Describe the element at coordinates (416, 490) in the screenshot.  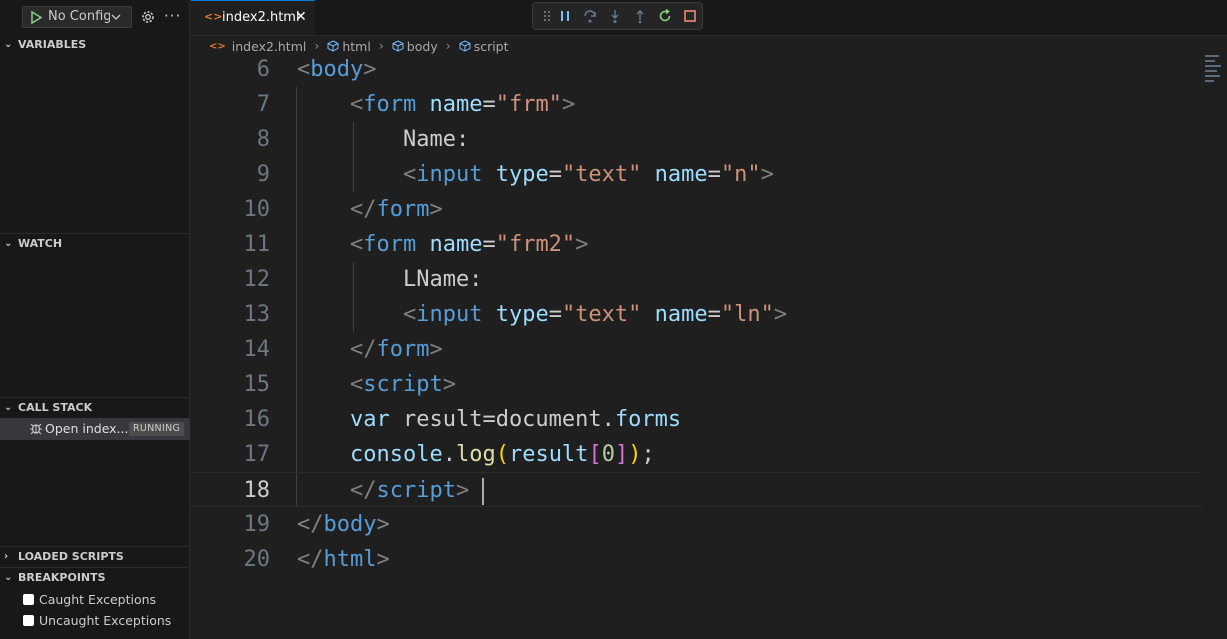
I see `code-token: script` at that location.